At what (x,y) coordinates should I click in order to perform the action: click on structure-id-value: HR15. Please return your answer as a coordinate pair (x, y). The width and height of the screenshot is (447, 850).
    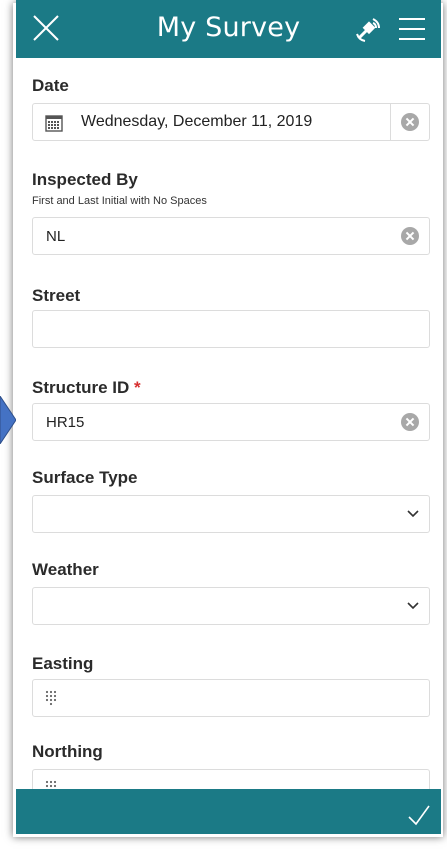
    Looking at the image, I should click on (65, 422).